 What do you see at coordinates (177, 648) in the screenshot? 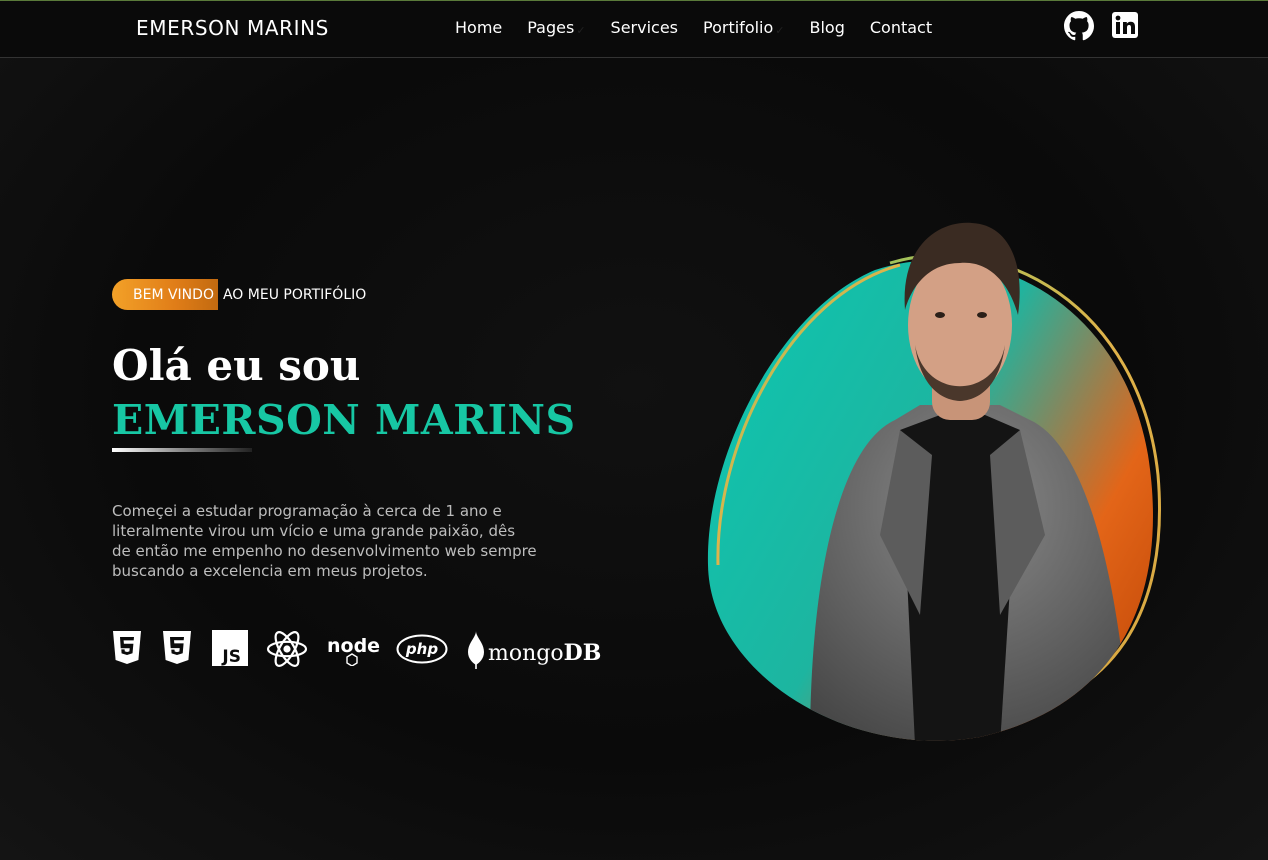
I see `css3-icon` at bounding box center [177, 648].